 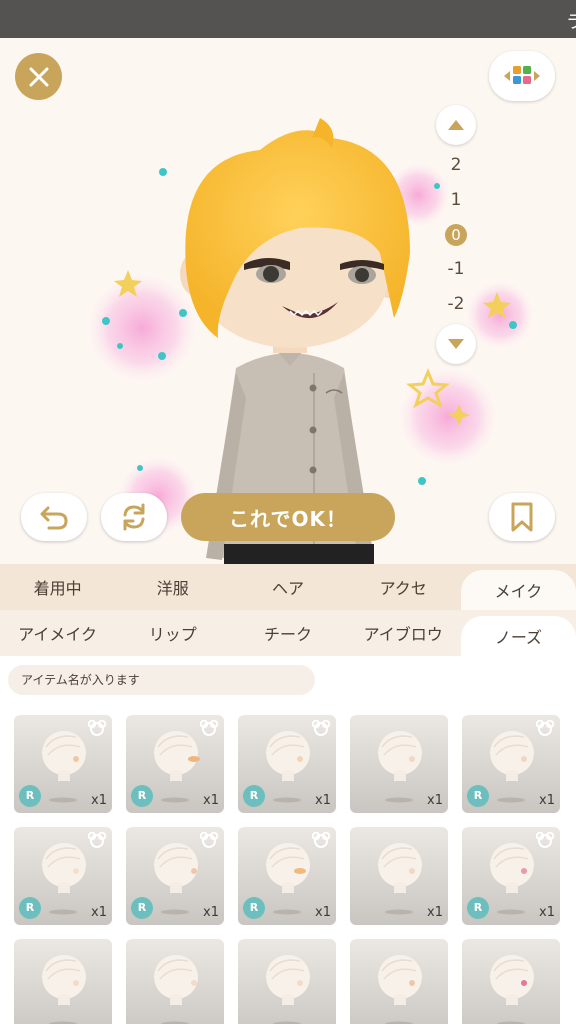 What do you see at coordinates (403, 587) in the screenshot?
I see `tab-accessory: アクセ` at bounding box center [403, 587].